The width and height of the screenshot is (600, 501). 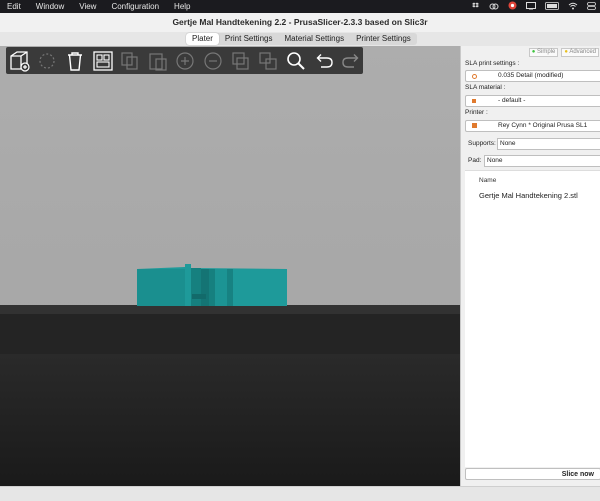 I want to click on tray-keyboard-icon, so click(x=552, y=6).